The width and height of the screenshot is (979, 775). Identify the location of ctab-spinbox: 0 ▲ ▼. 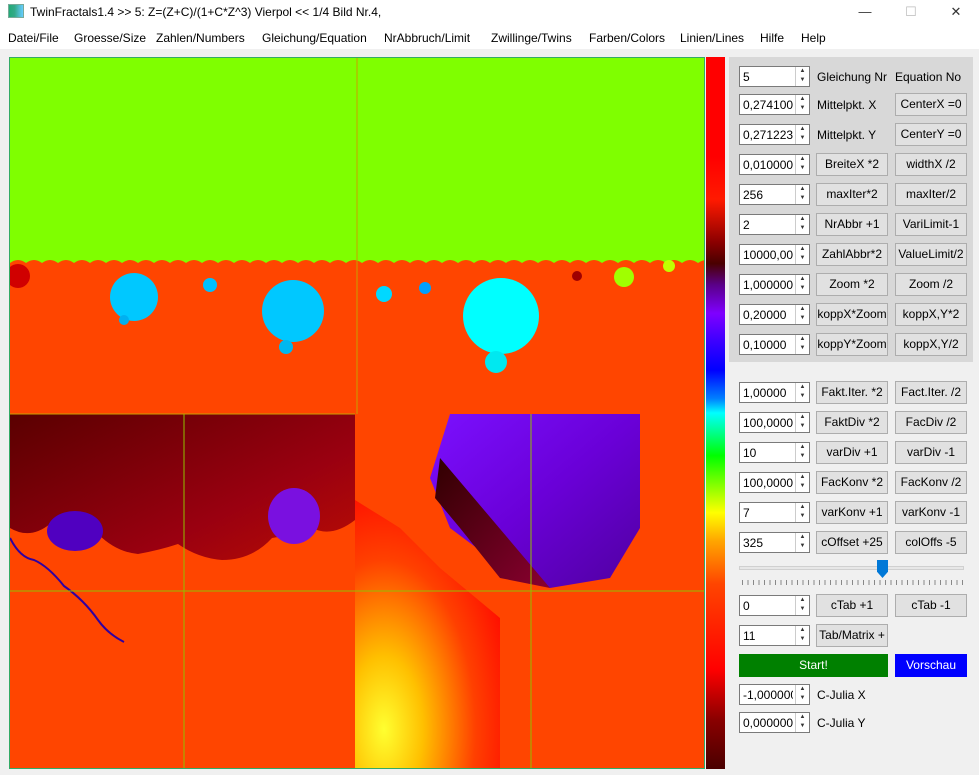
(774, 605).